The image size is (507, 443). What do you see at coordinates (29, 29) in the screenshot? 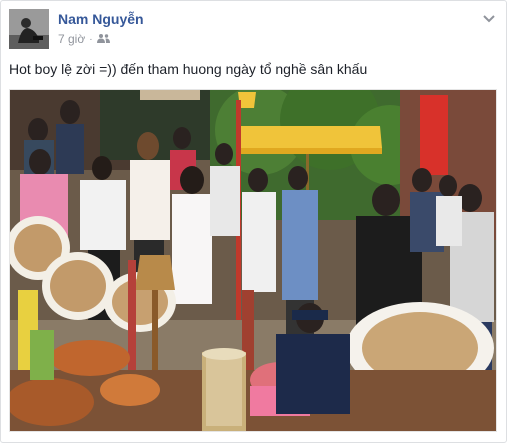
I see `author-avatar` at bounding box center [29, 29].